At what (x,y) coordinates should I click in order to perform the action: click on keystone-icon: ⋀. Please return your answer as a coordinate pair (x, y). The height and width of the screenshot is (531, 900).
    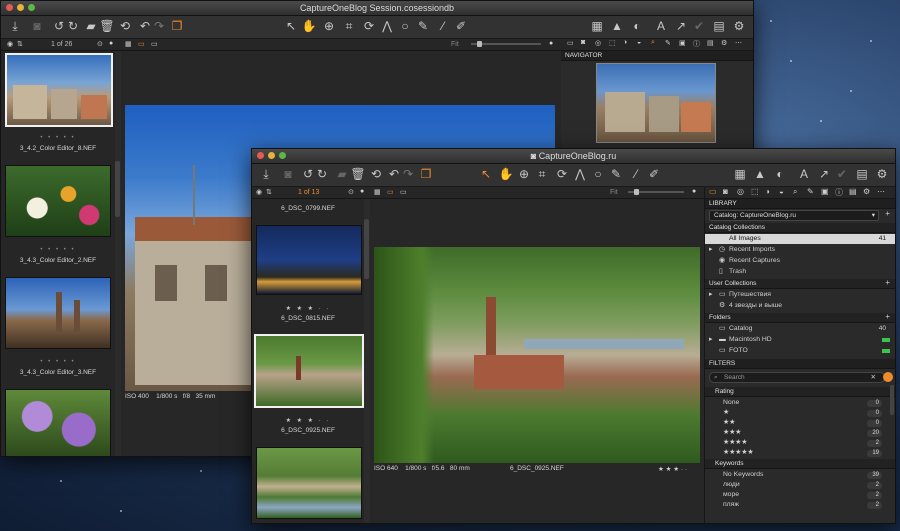
    Looking at the image, I should click on (580, 174).